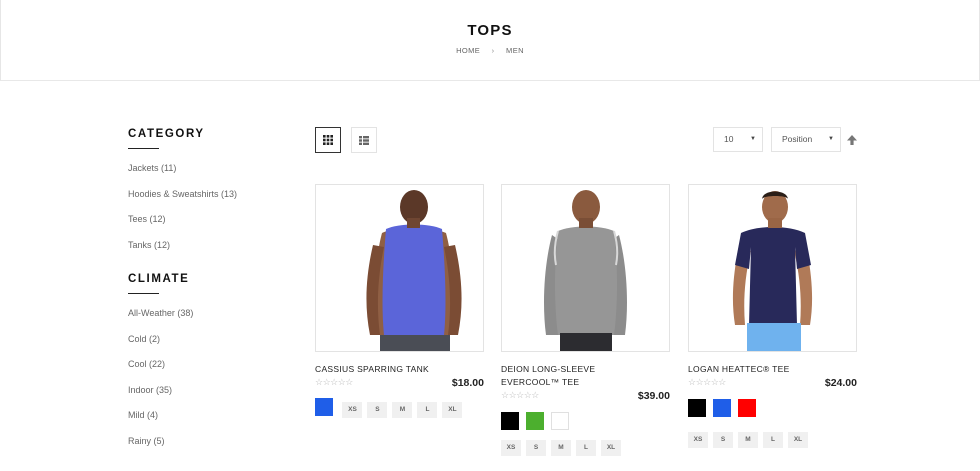 The width and height of the screenshot is (980, 471). Describe the element at coordinates (213, 253) in the screenshot. I see `filter-option-tanks: Tanks (12)` at that location.